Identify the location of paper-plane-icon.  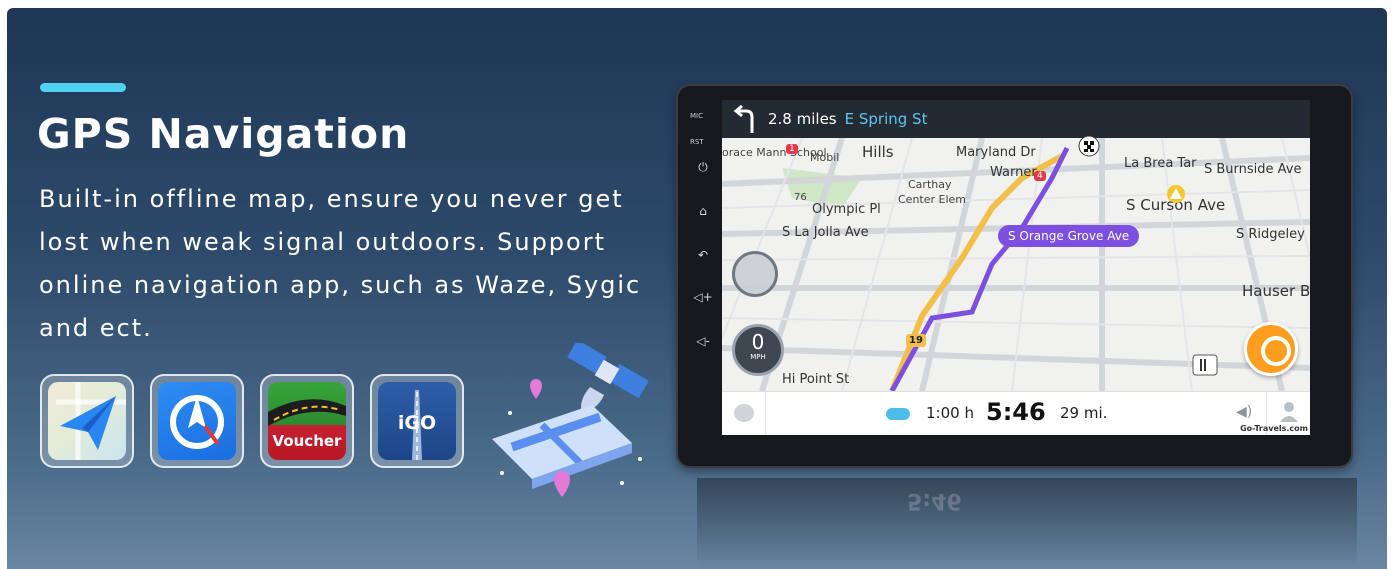
(91, 421).